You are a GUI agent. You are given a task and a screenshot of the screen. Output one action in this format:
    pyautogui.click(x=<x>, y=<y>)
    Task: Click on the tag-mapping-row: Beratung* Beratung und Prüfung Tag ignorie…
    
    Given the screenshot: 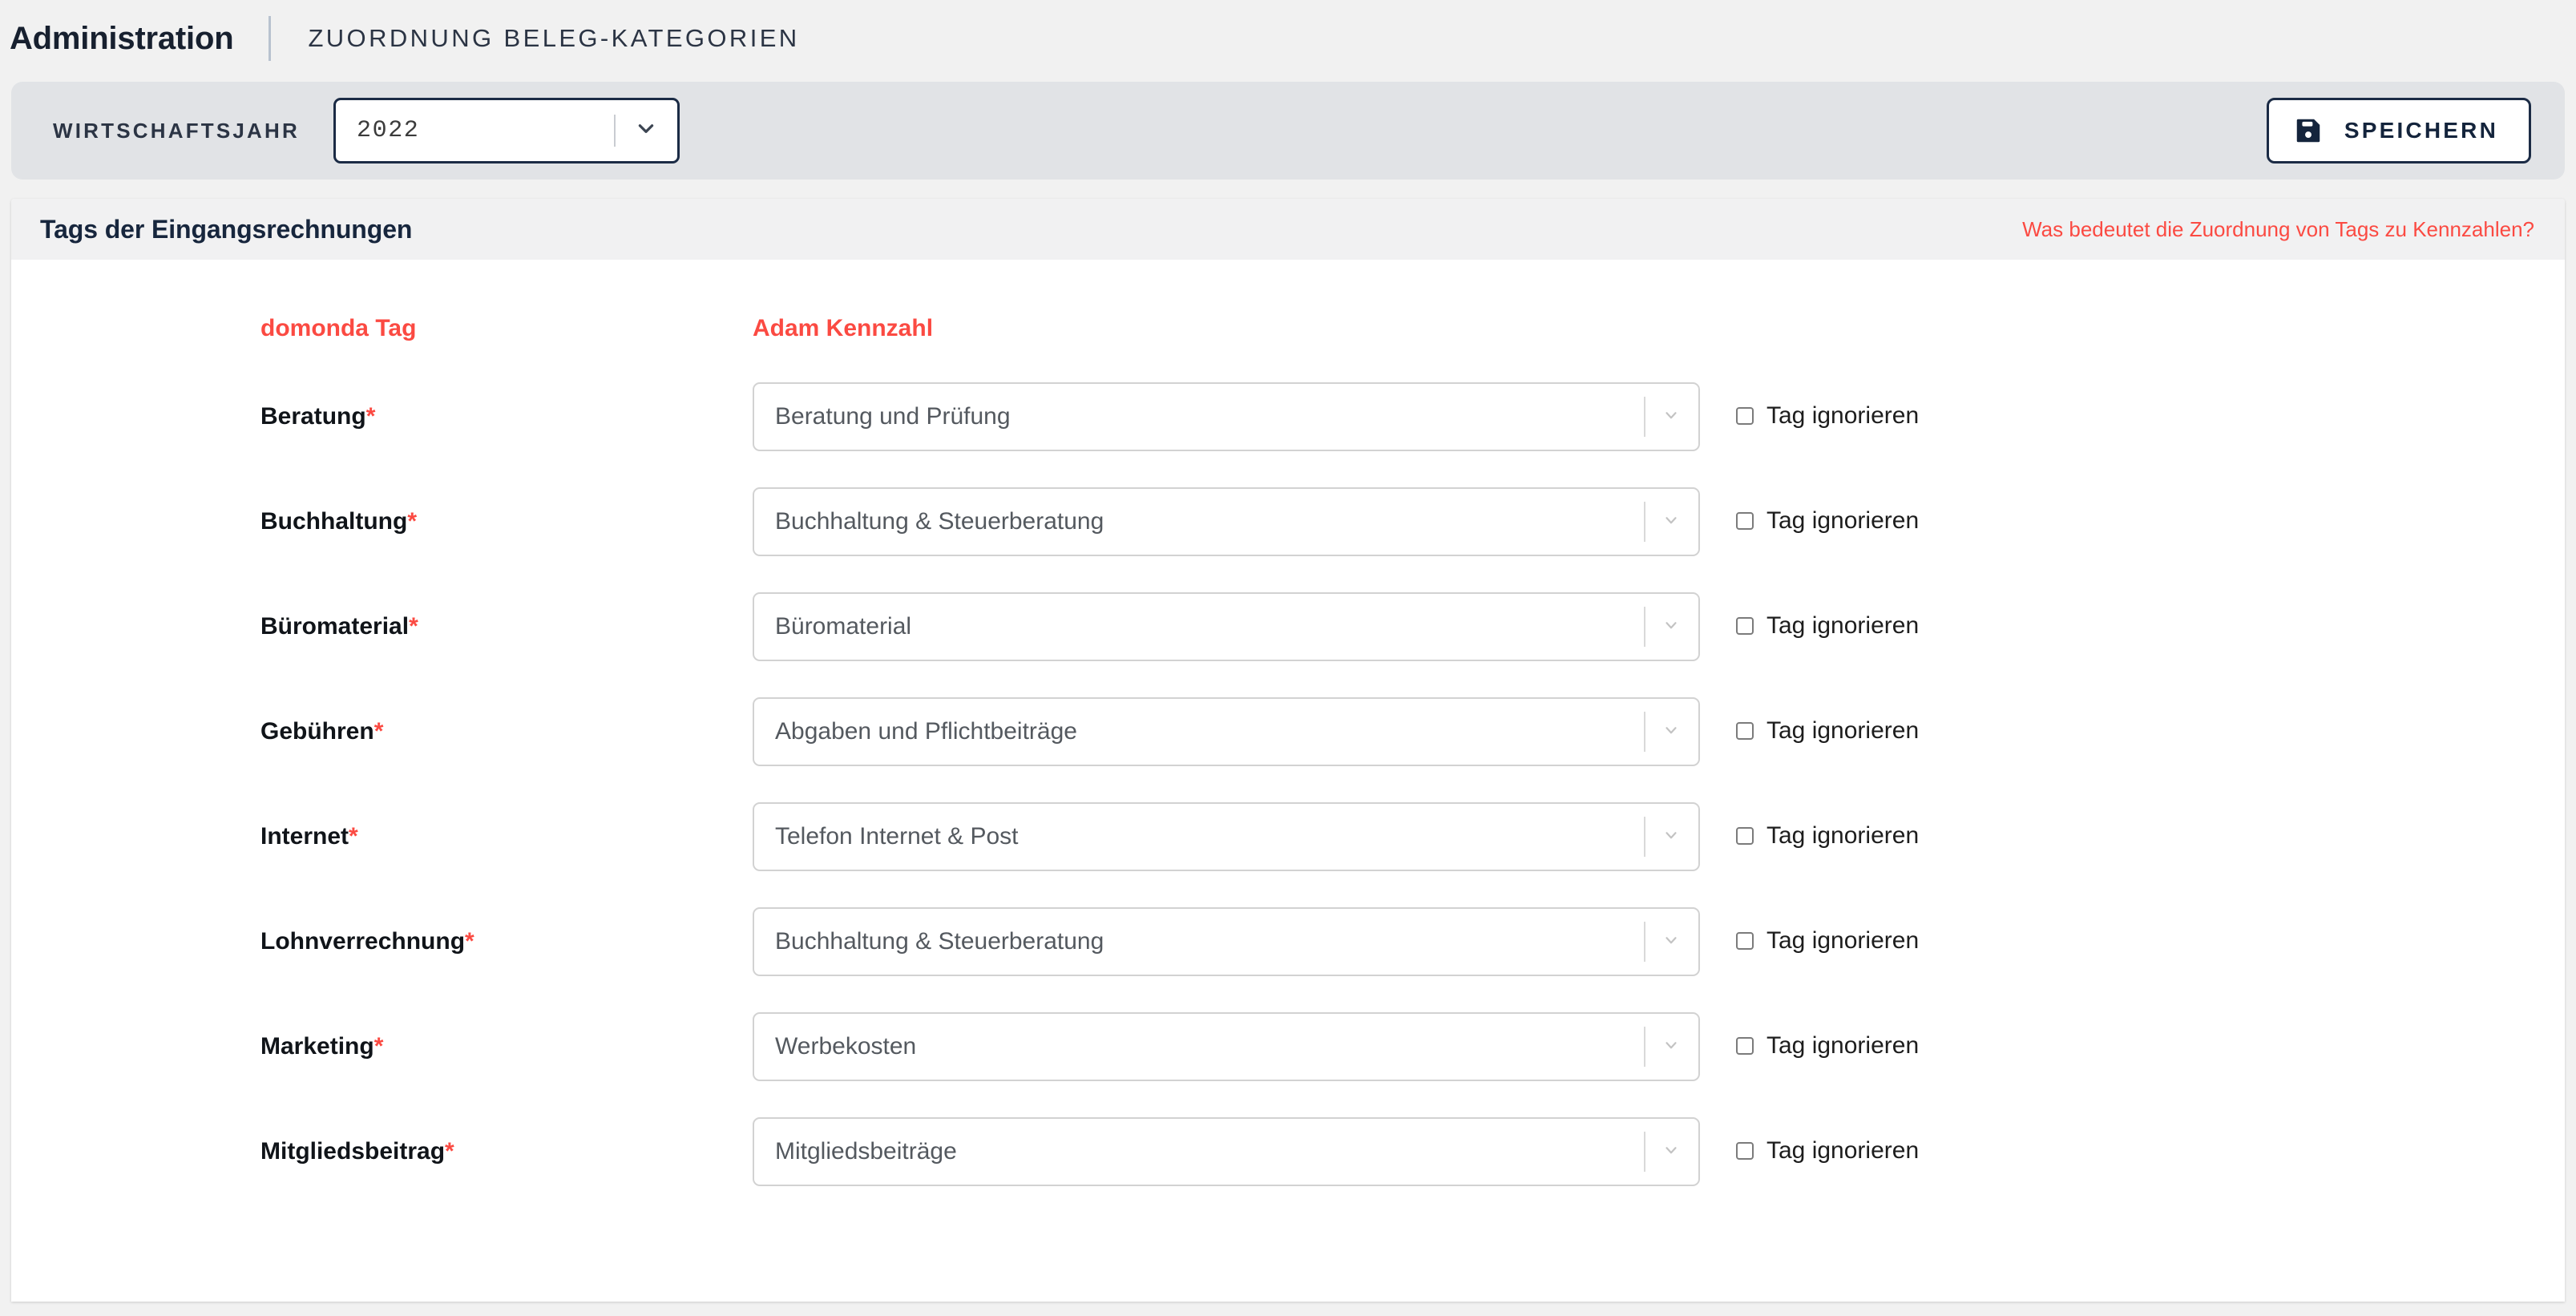 What is the action you would take?
    pyautogui.click(x=1288, y=416)
    